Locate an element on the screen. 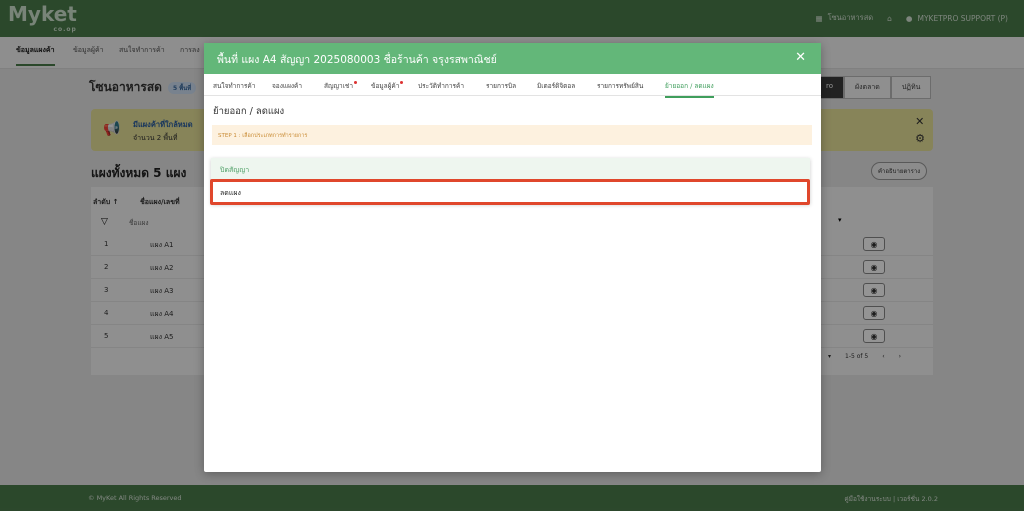 The image size is (1024, 511). highlight-box is located at coordinates (510, 192).